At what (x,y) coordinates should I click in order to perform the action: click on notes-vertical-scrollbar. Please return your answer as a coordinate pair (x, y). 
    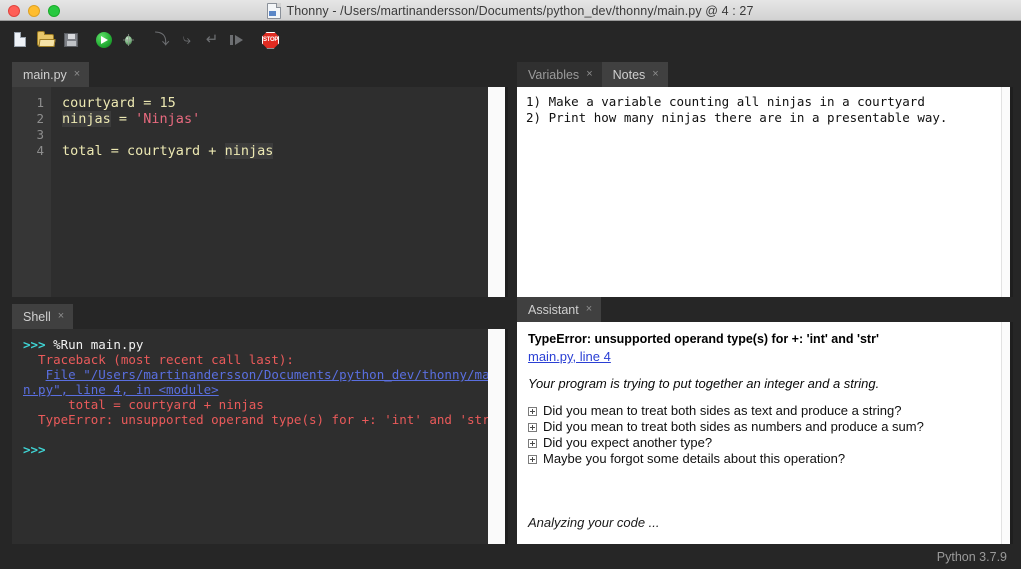
    Looking at the image, I should click on (1005, 192).